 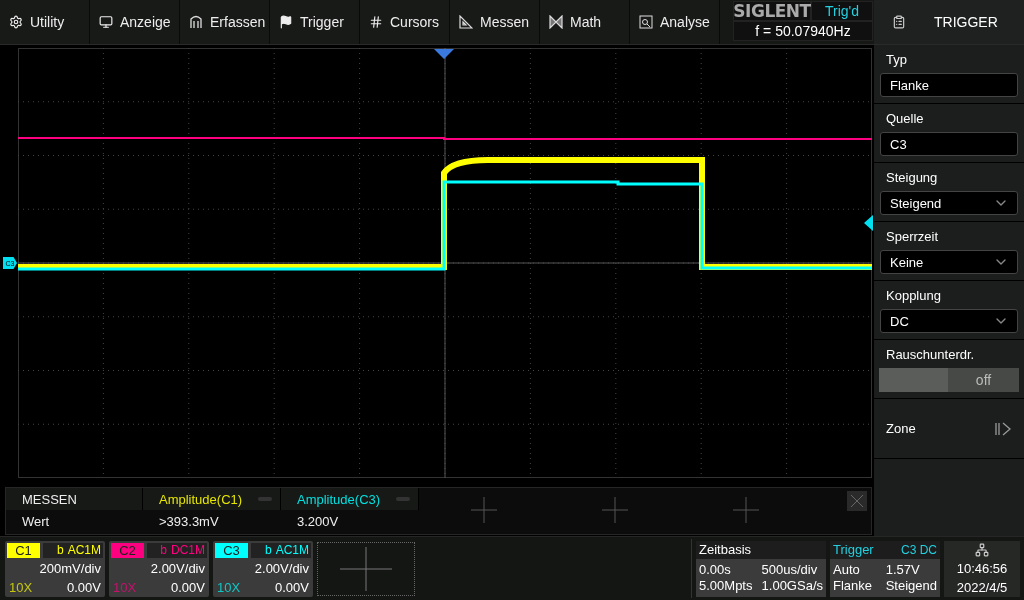 What do you see at coordinates (857, 501) in the screenshot?
I see `close-button` at bounding box center [857, 501].